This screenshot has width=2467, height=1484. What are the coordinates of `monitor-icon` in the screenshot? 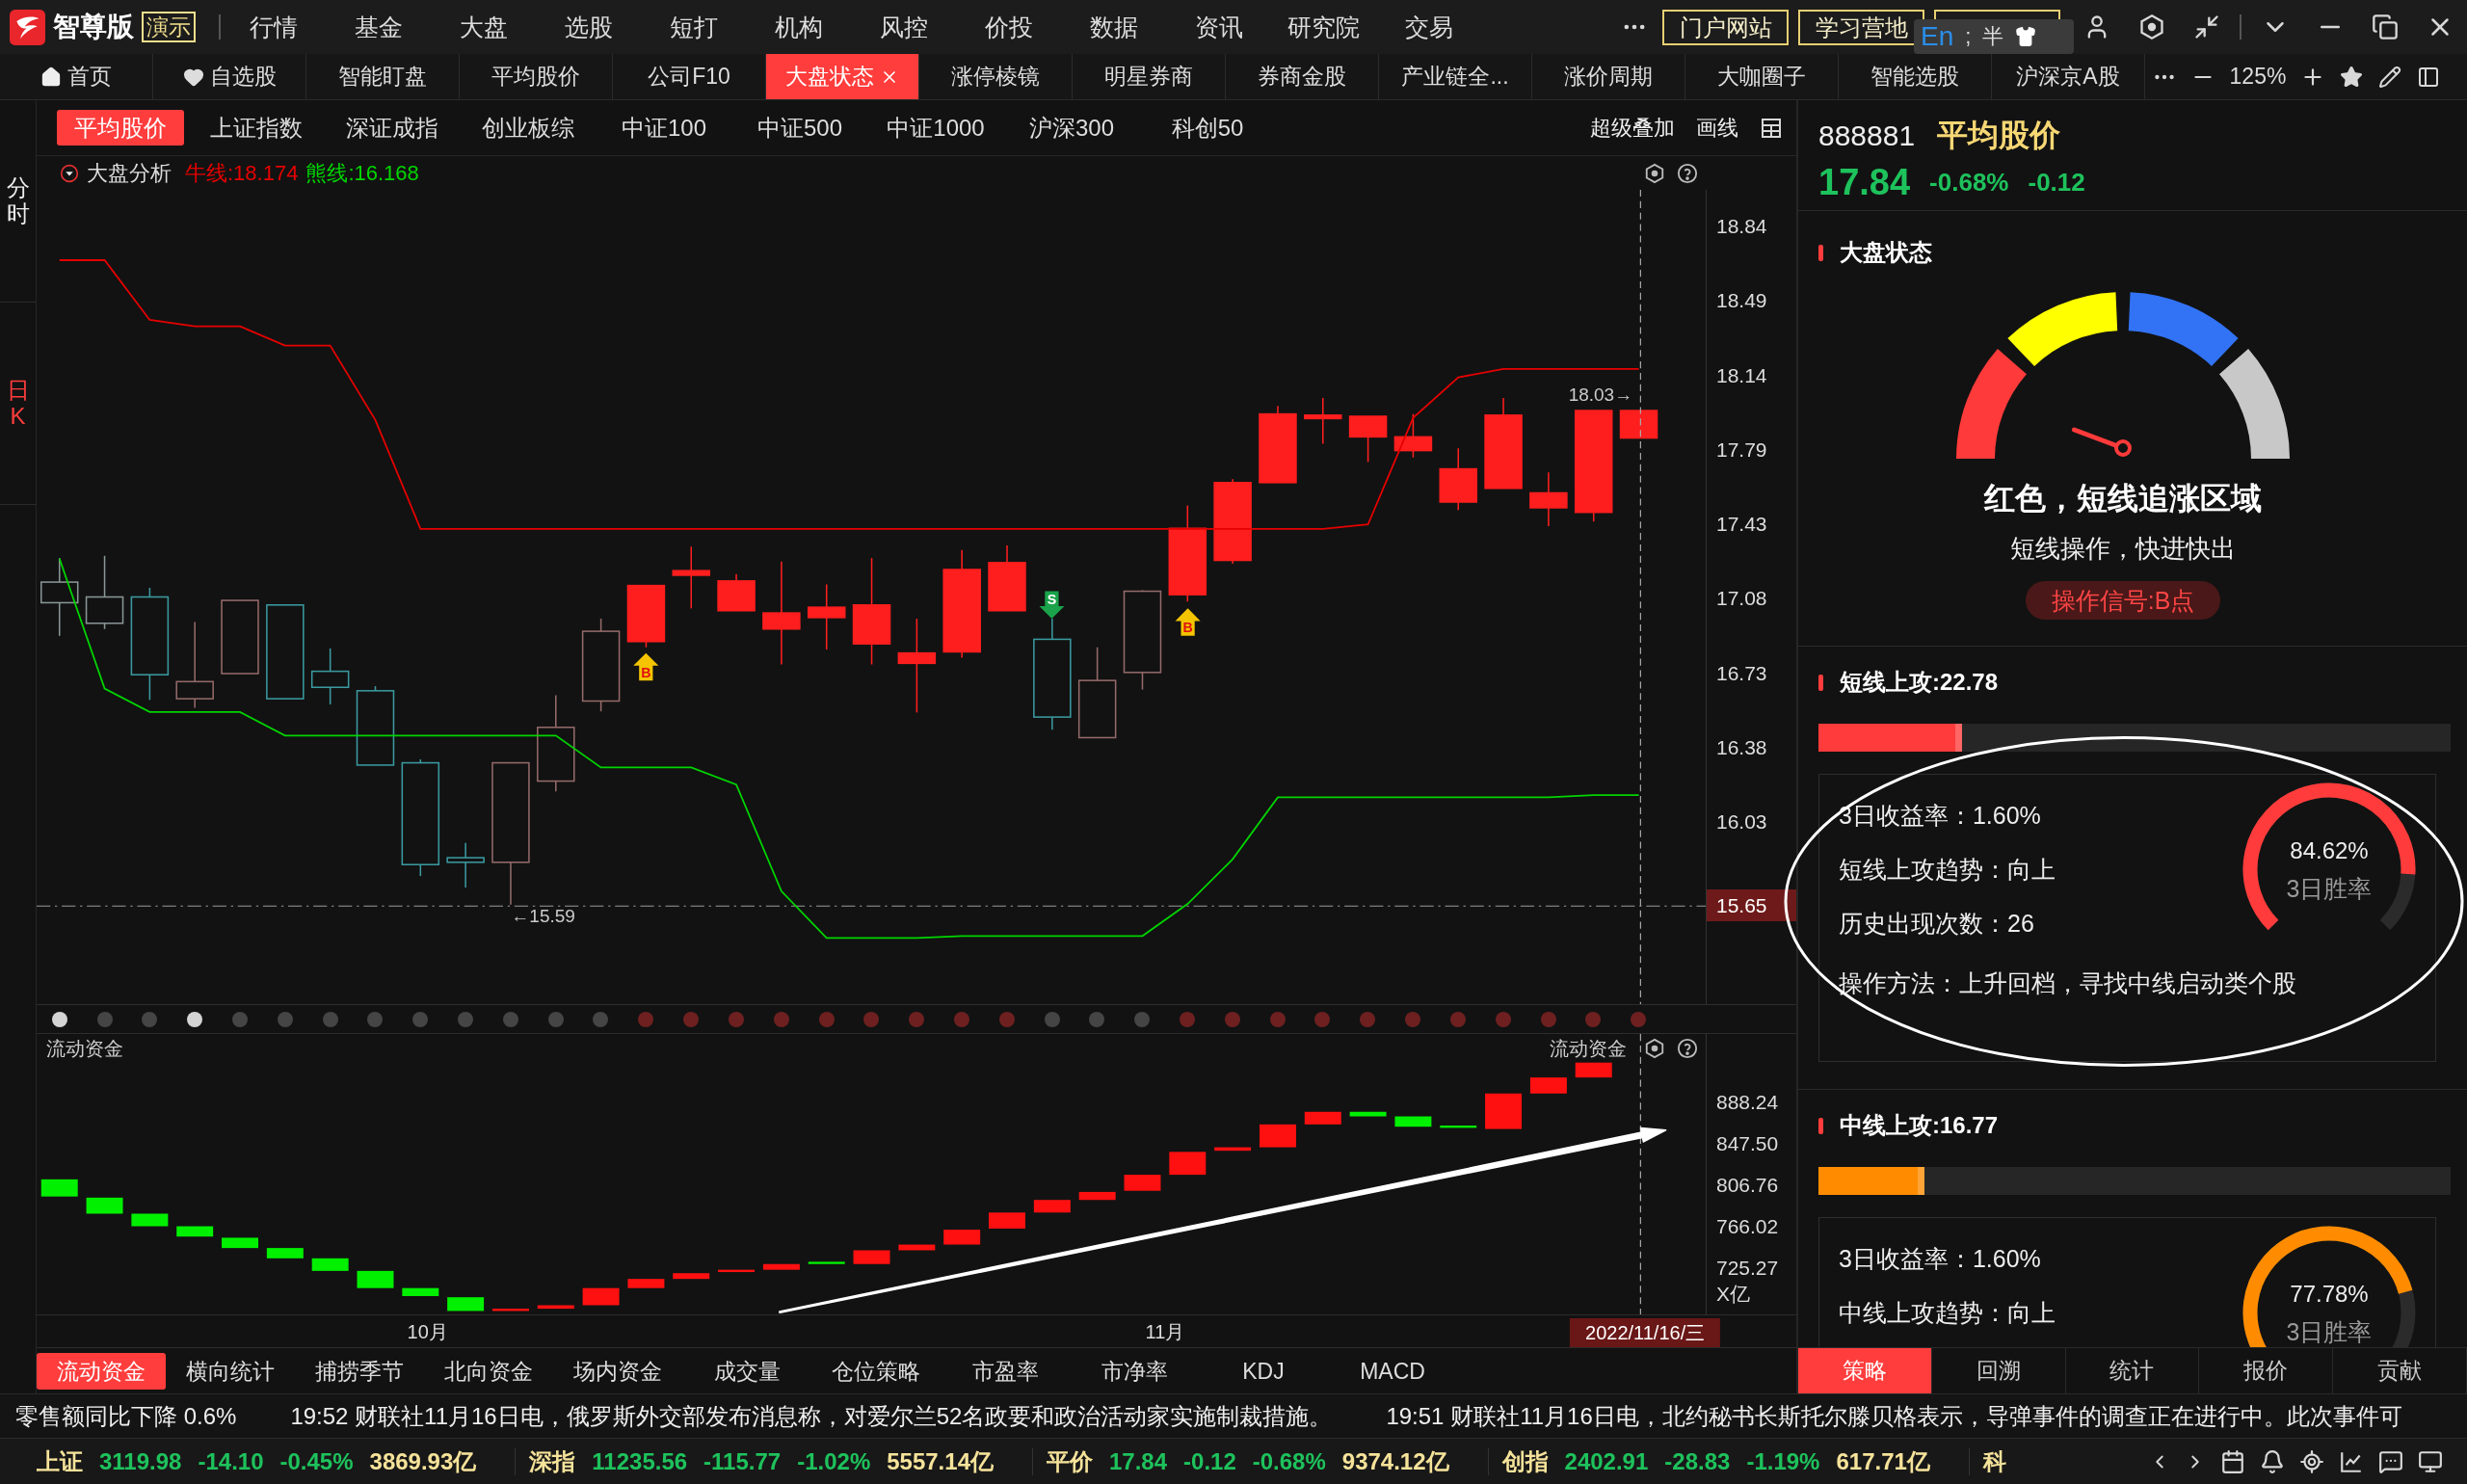 It's located at (2430, 1461).